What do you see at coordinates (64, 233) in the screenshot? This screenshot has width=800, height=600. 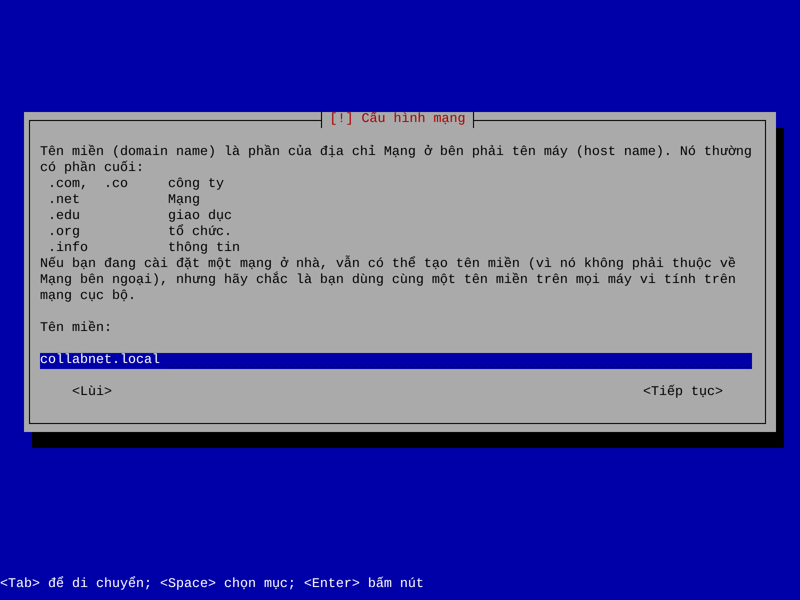 I see `suffix-text: .org` at bounding box center [64, 233].